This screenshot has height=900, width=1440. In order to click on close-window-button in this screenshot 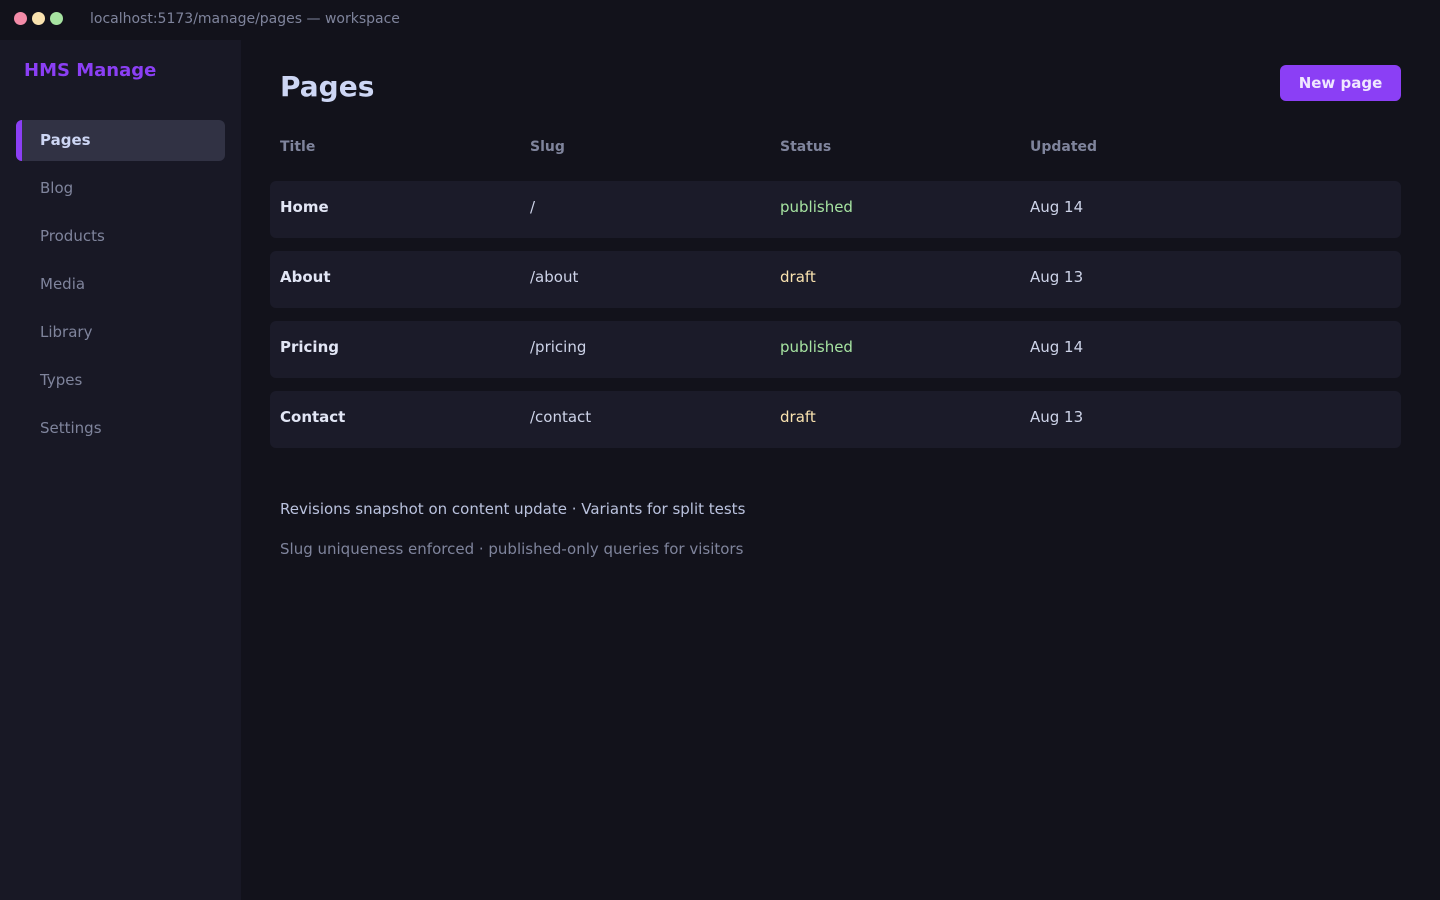, I will do `click(20, 18)`.